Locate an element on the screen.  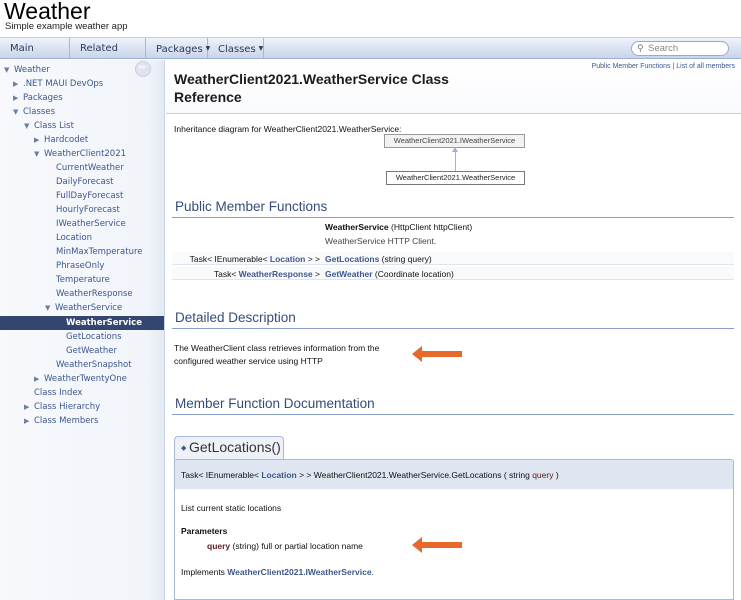
tab-main-page: Main Page is located at coordinates (35, 56).